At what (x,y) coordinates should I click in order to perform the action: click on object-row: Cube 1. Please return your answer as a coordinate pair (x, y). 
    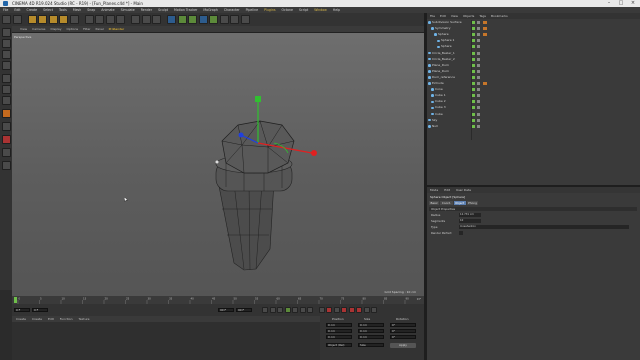
    Looking at the image, I should click on (533, 95).